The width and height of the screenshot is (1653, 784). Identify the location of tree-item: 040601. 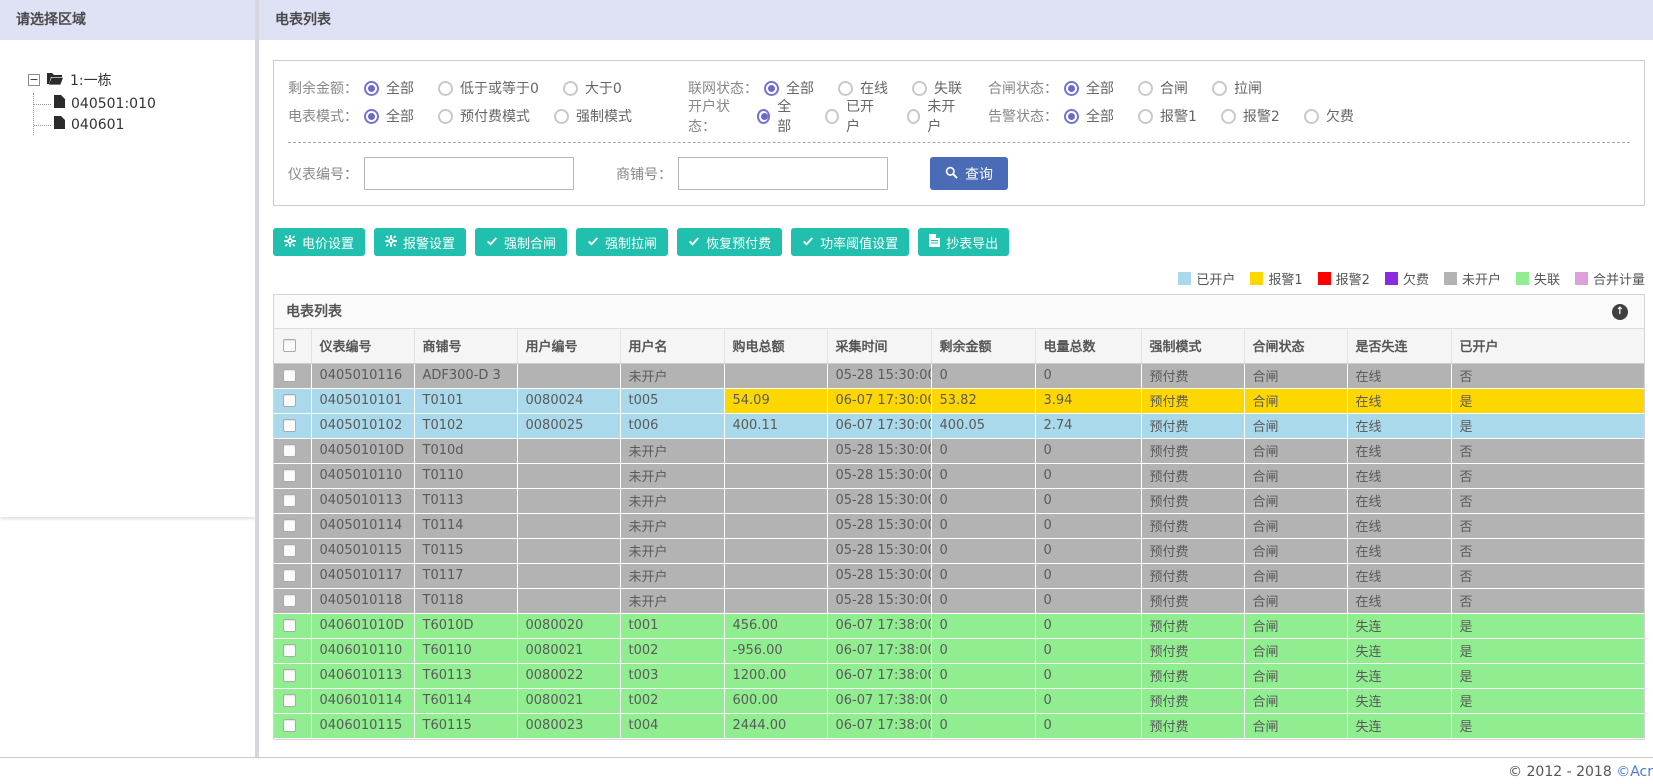
(144, 124).